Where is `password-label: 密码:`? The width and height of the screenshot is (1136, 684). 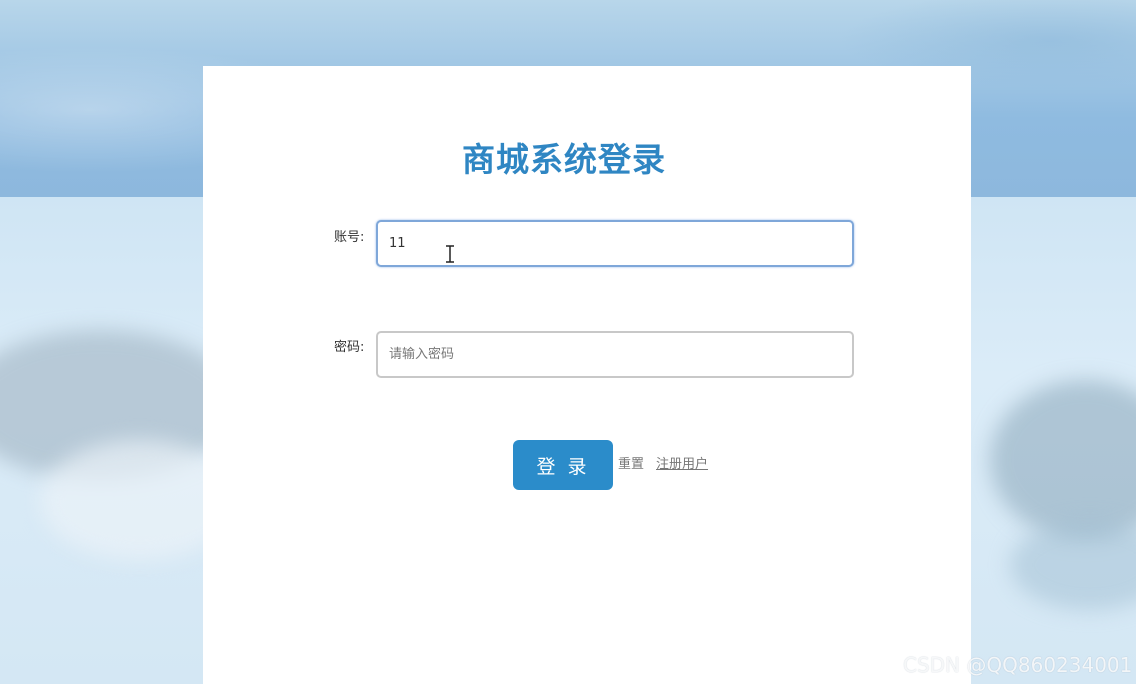
password-label: 密码: is located at coordinates (349, 347).